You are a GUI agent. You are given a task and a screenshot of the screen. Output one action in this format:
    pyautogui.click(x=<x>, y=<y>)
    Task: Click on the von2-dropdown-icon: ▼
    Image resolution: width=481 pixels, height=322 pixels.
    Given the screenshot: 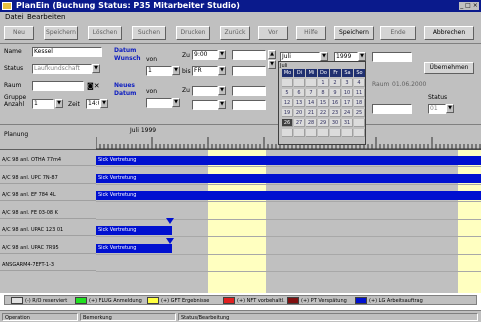 What is the action you would take?
    pyautogui.click(x=176, y=102)
    